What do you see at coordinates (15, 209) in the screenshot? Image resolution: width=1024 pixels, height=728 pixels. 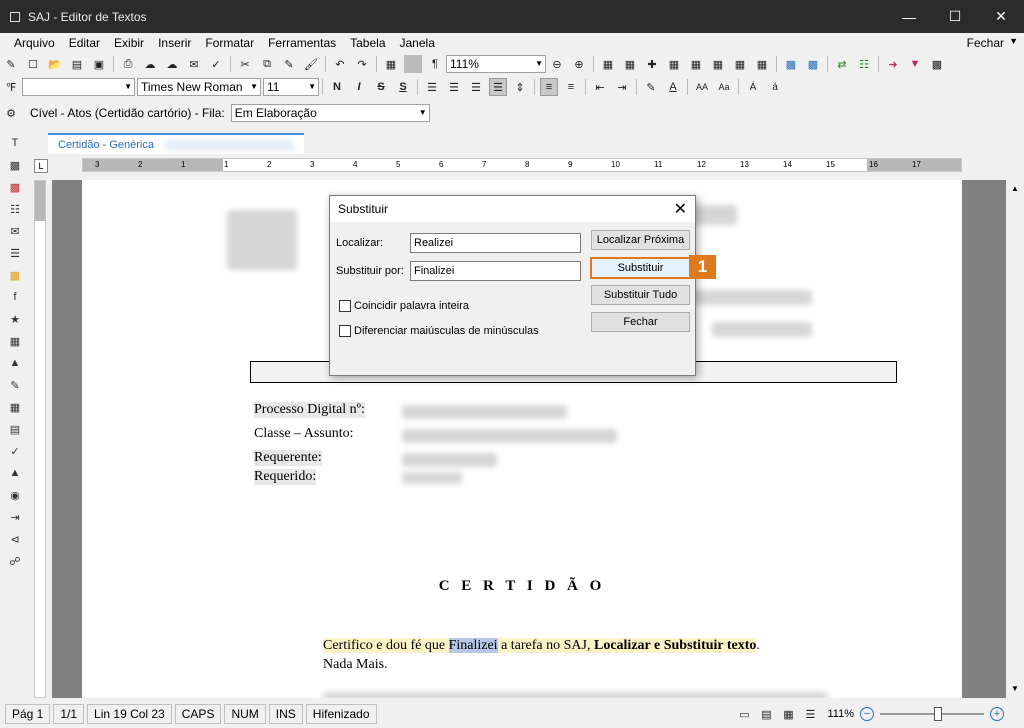 I see `document-search-icon: ☷` at bounding box center [15, 209].